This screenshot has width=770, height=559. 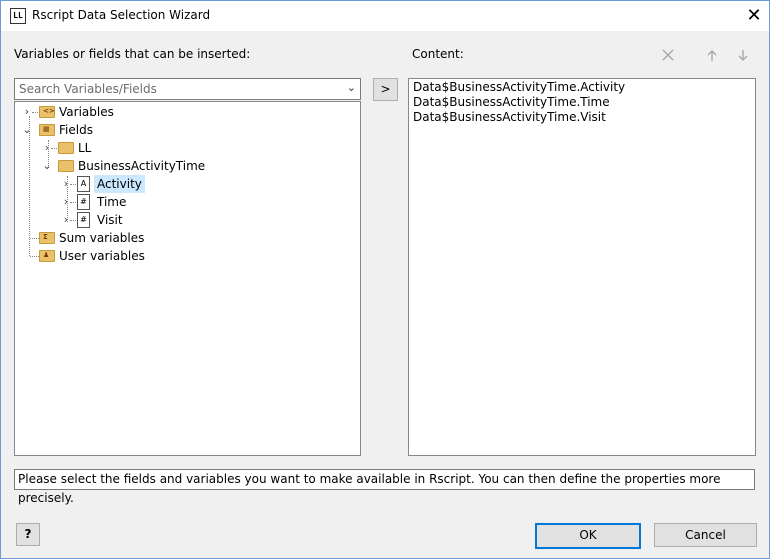 What do you see at coordinates (185, 202) in the screenshot?
I see `tree-item-time: › # Time` at bounding box center [185, 202].